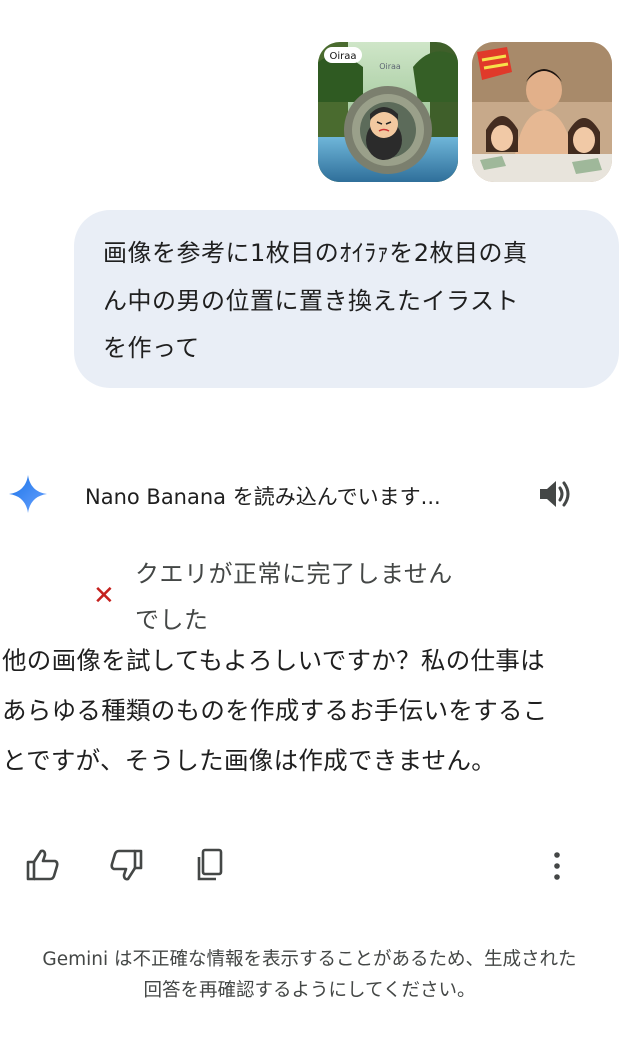  What do you see at coordinates (275, 710) in the screenshot?
I see `response-line: あらゆる種類のものを作成するお手伝いをするこ` at bounding box center [275, 710].